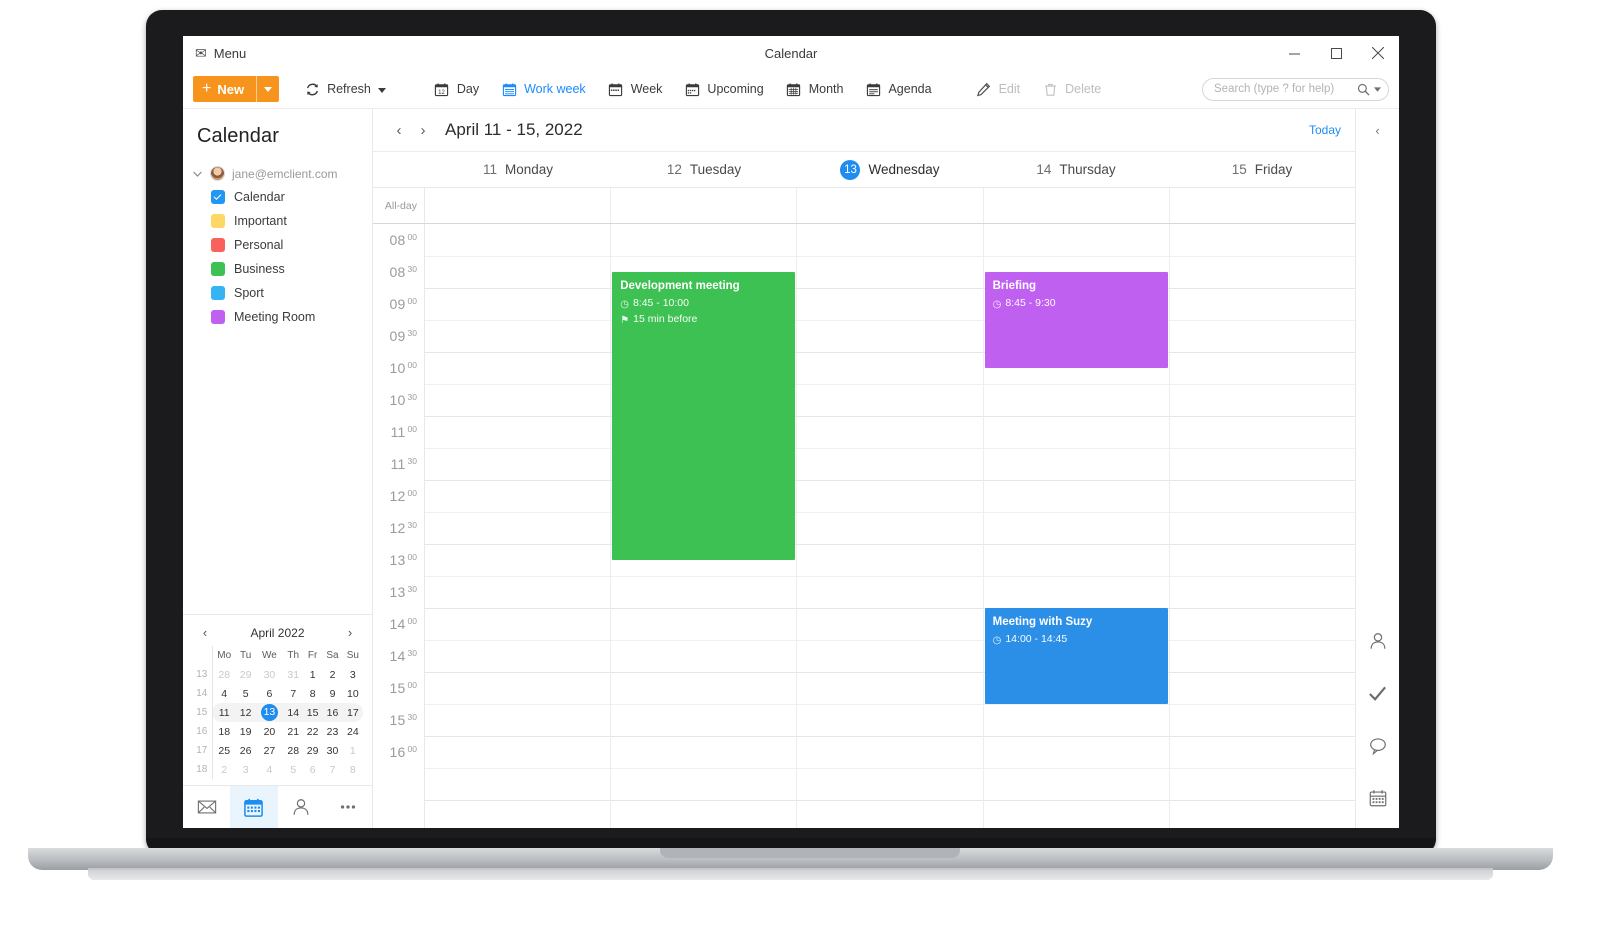  Describe the element at coordinates (1378, 53) in the screenshot. I see `close-button` at that location.